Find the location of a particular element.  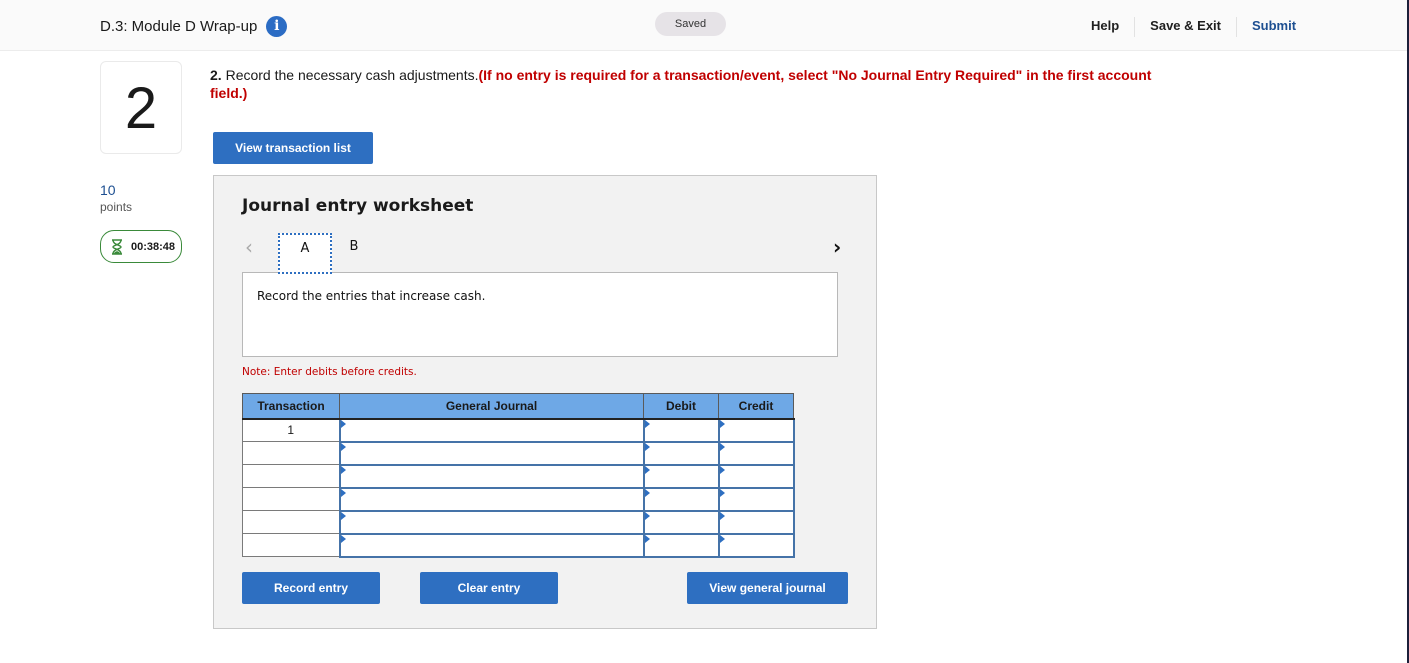

column-header-general-journal: General Journal is located at coordinates (491, 406).